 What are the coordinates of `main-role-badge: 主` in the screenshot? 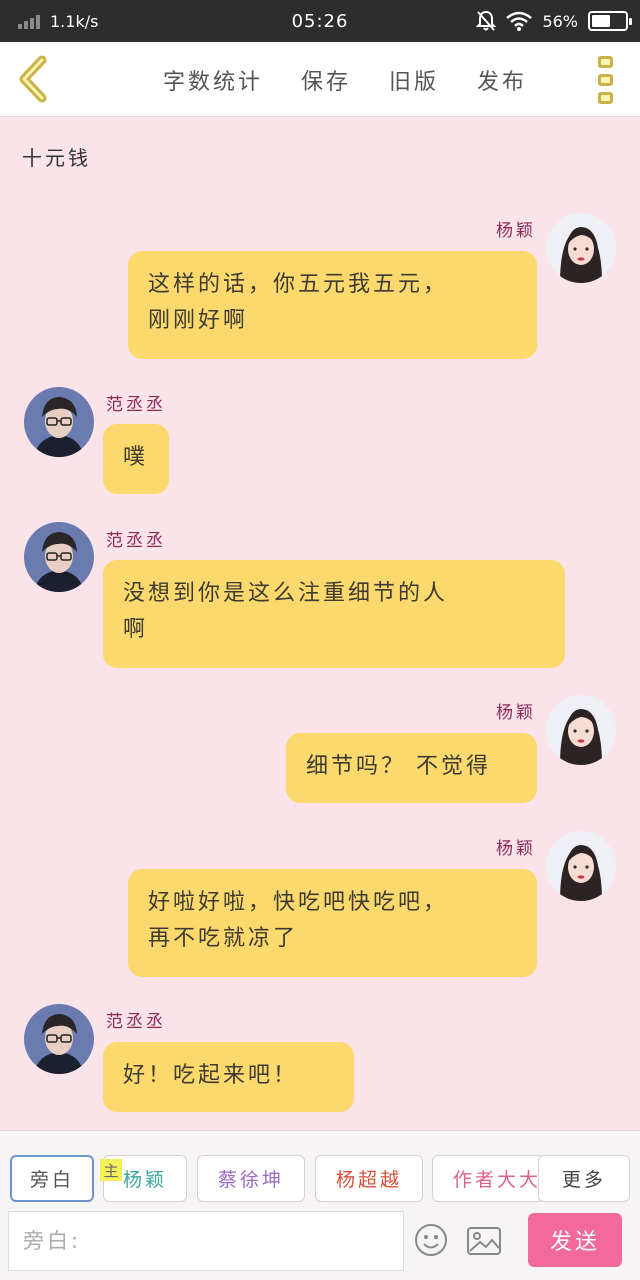 It's located at (111, 1170).